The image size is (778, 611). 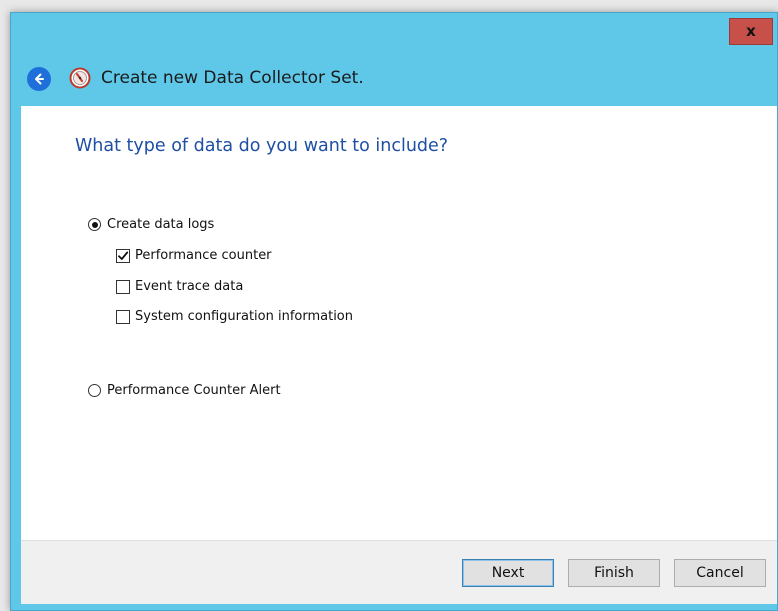 I want to click on checkbox-event-trace-data-label: Event trace data, so click(x=189, y=286).